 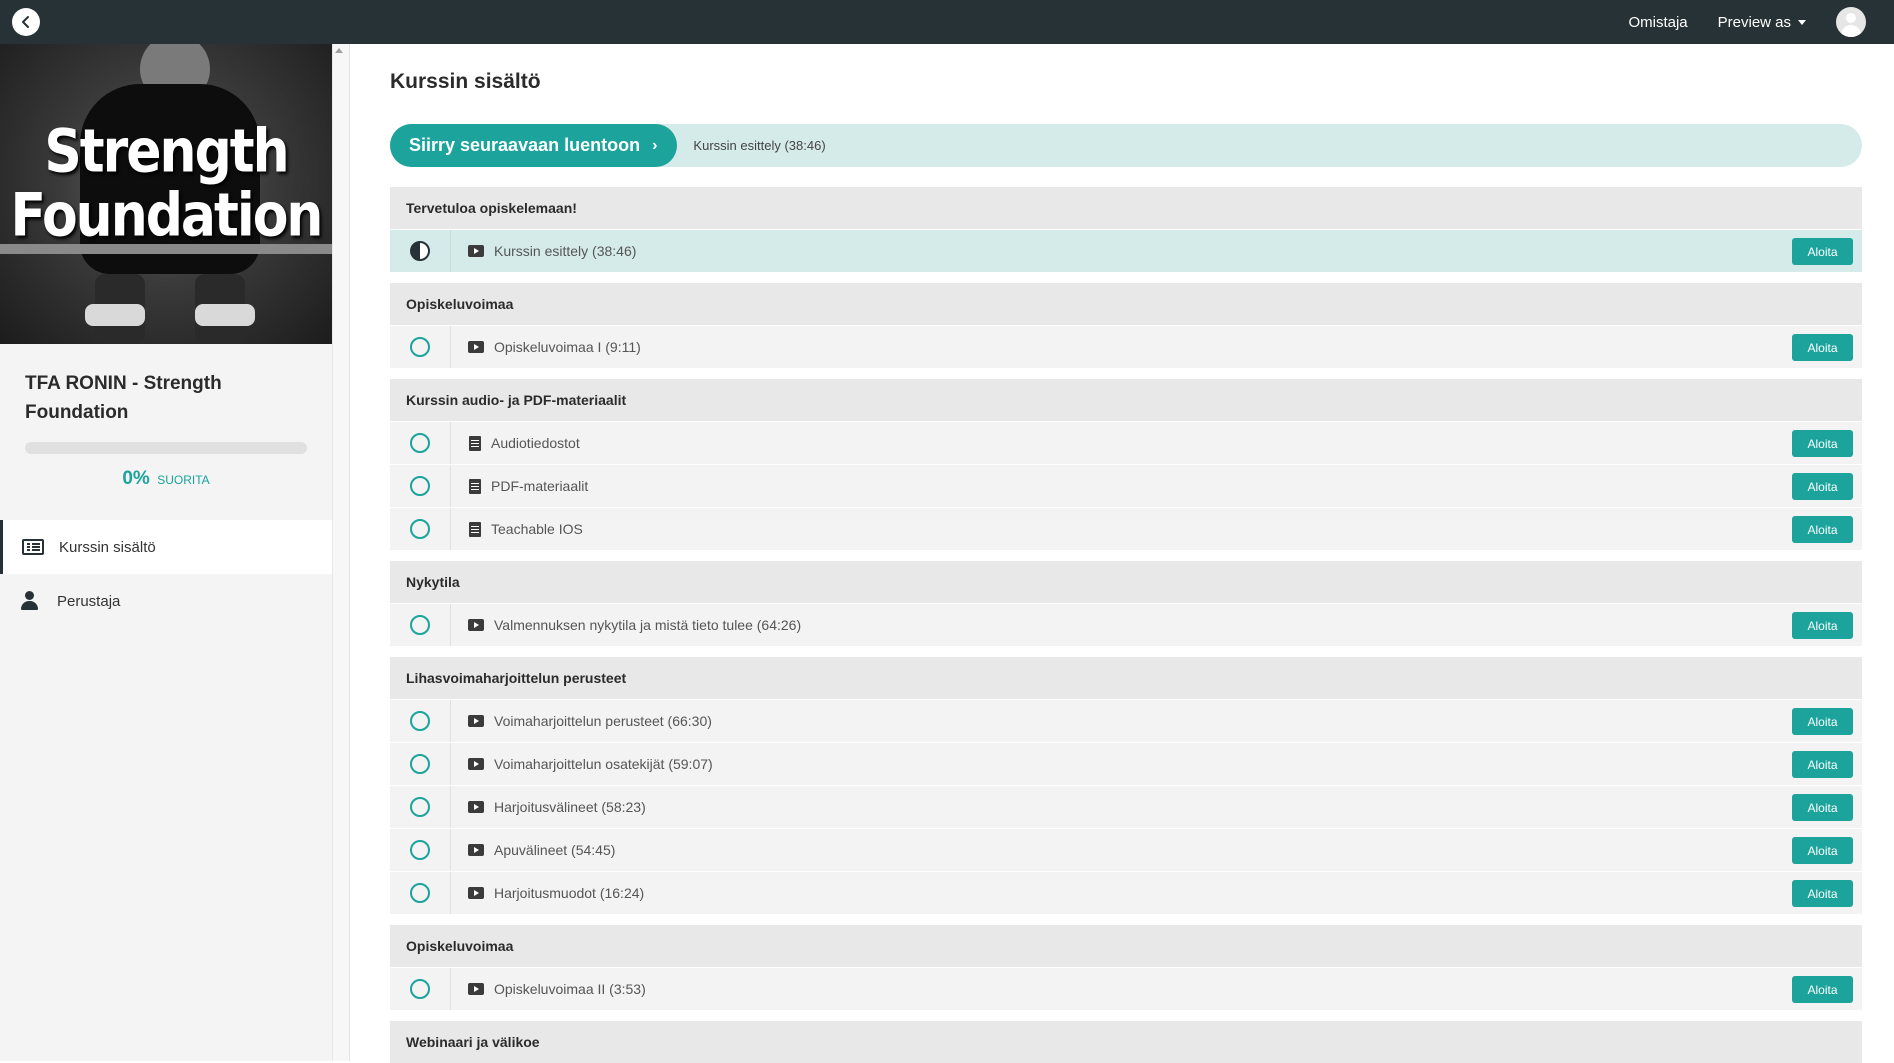 What do you see at coordinates (167, 216) in the screenshot?
I see `course-image-text-line2: Foundation` at bounding box center [167, 216].